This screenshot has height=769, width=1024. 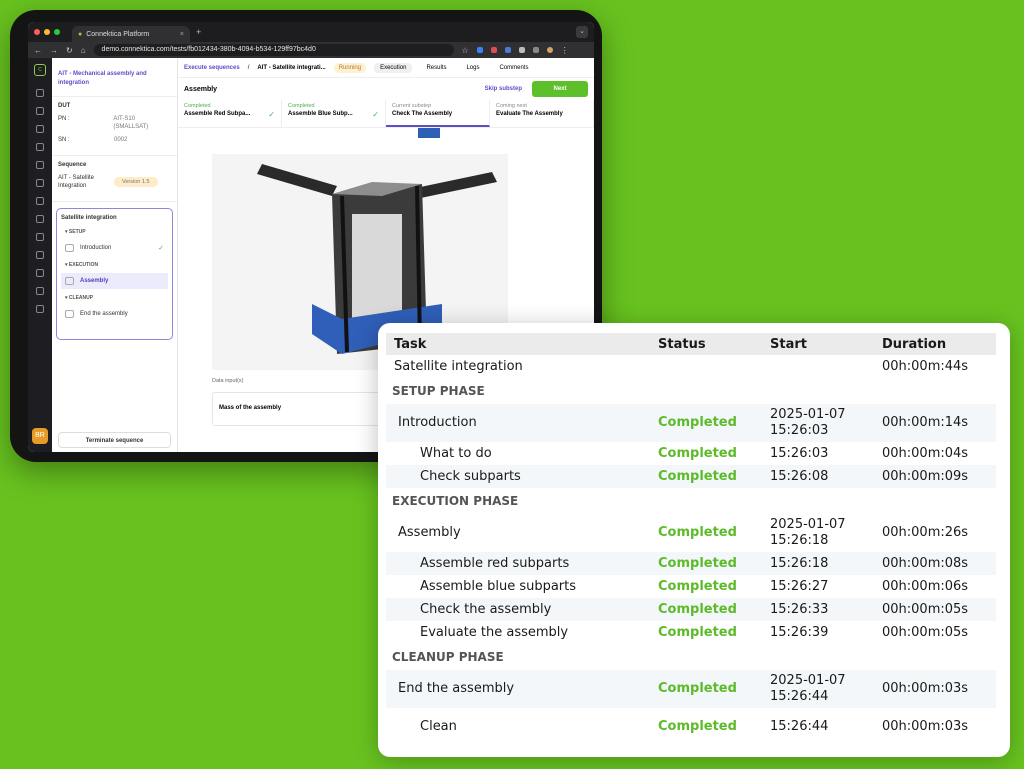 I want to click on duration-cell: 00h:00m:14s, so click(x=939, y=423).